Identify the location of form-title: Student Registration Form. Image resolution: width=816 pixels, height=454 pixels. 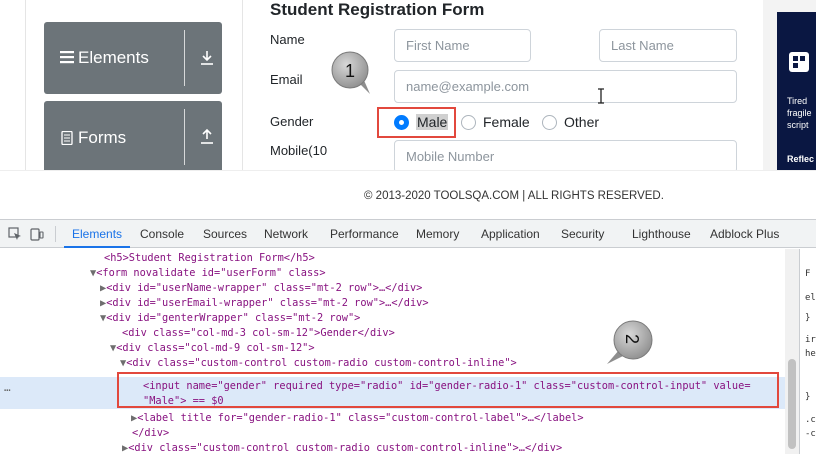
(377, 9).